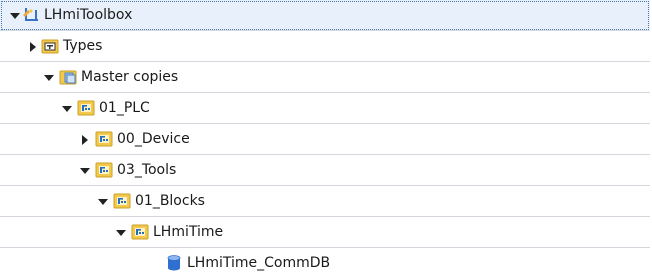 Image resolution: width=652 pixels, height=279 pixels. Describe the element at coordinates (325, 170) in the screenshot. I see `tree-item-03-tools: 03_Tools` at that location.